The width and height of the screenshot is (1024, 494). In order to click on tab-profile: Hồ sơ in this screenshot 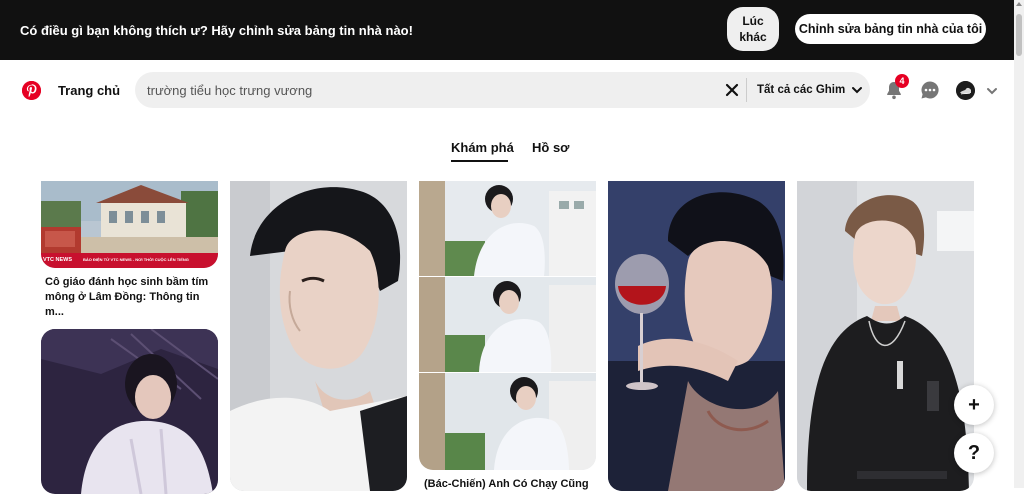, I will do `click(550, 147)`.